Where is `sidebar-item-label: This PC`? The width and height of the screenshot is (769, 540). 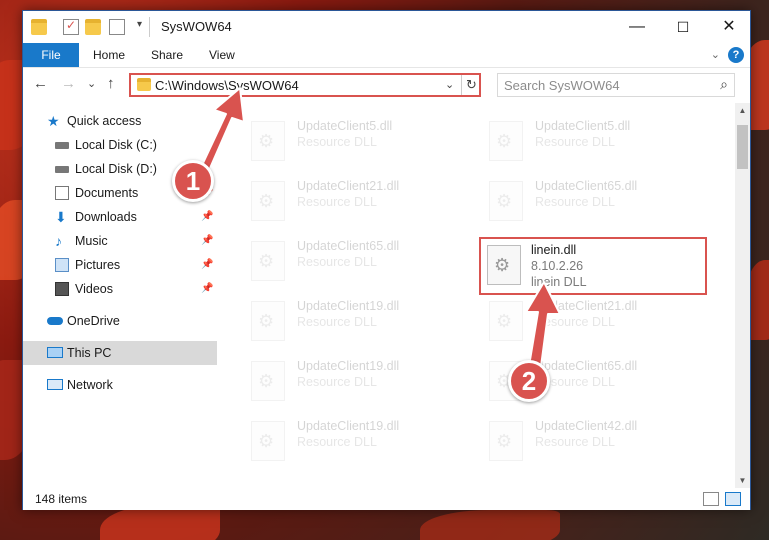 sidebar-item-label: This PC is located at coordinates (89, 353).